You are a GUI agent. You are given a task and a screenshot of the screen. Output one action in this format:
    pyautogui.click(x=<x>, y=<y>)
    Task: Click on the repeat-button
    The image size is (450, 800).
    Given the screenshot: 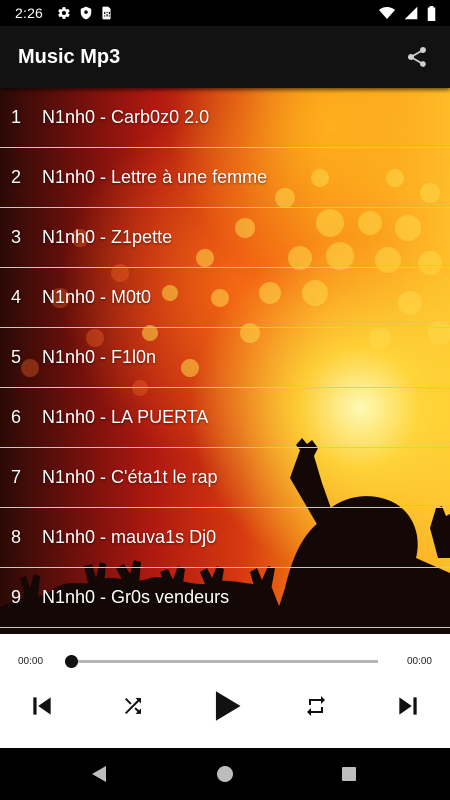 What is the action you would take?
    pyautogui.click(x=316, y=706)
    